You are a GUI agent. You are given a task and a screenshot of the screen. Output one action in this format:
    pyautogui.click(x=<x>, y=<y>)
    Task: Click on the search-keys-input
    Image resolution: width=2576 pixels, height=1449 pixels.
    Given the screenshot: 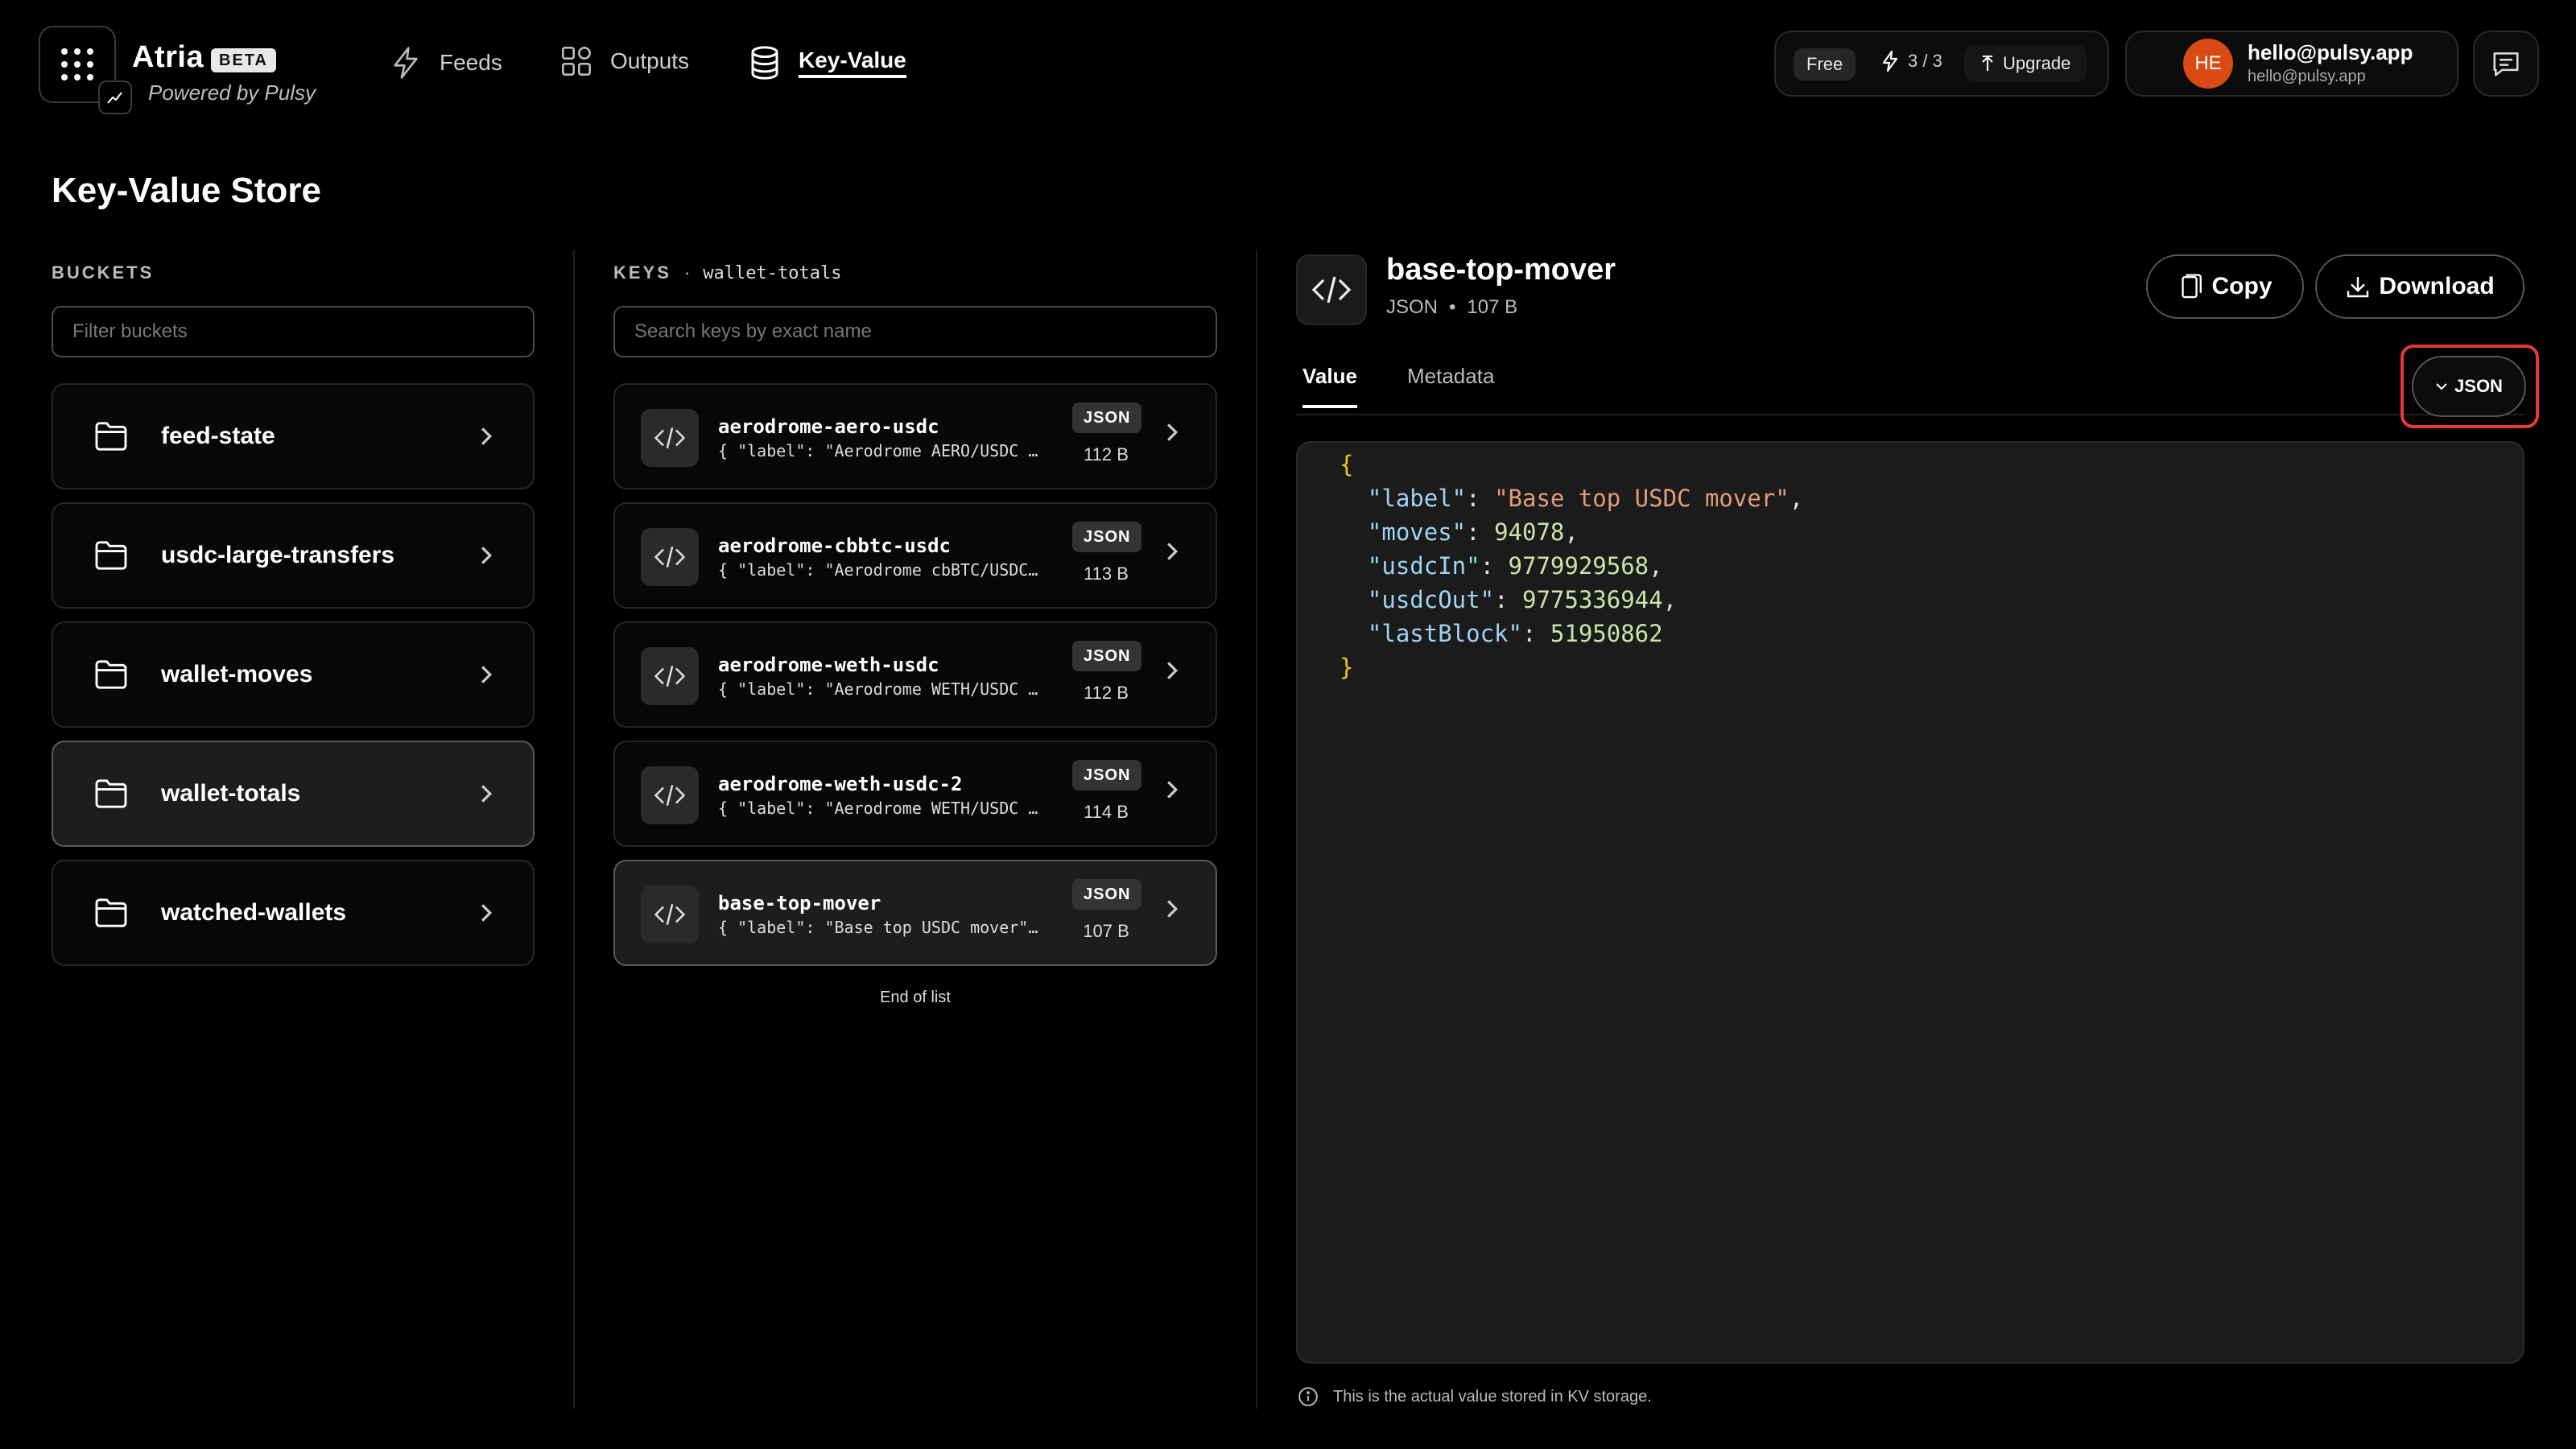 What is the action you would take?
    pyautogui.click(x=915, y=331)
    